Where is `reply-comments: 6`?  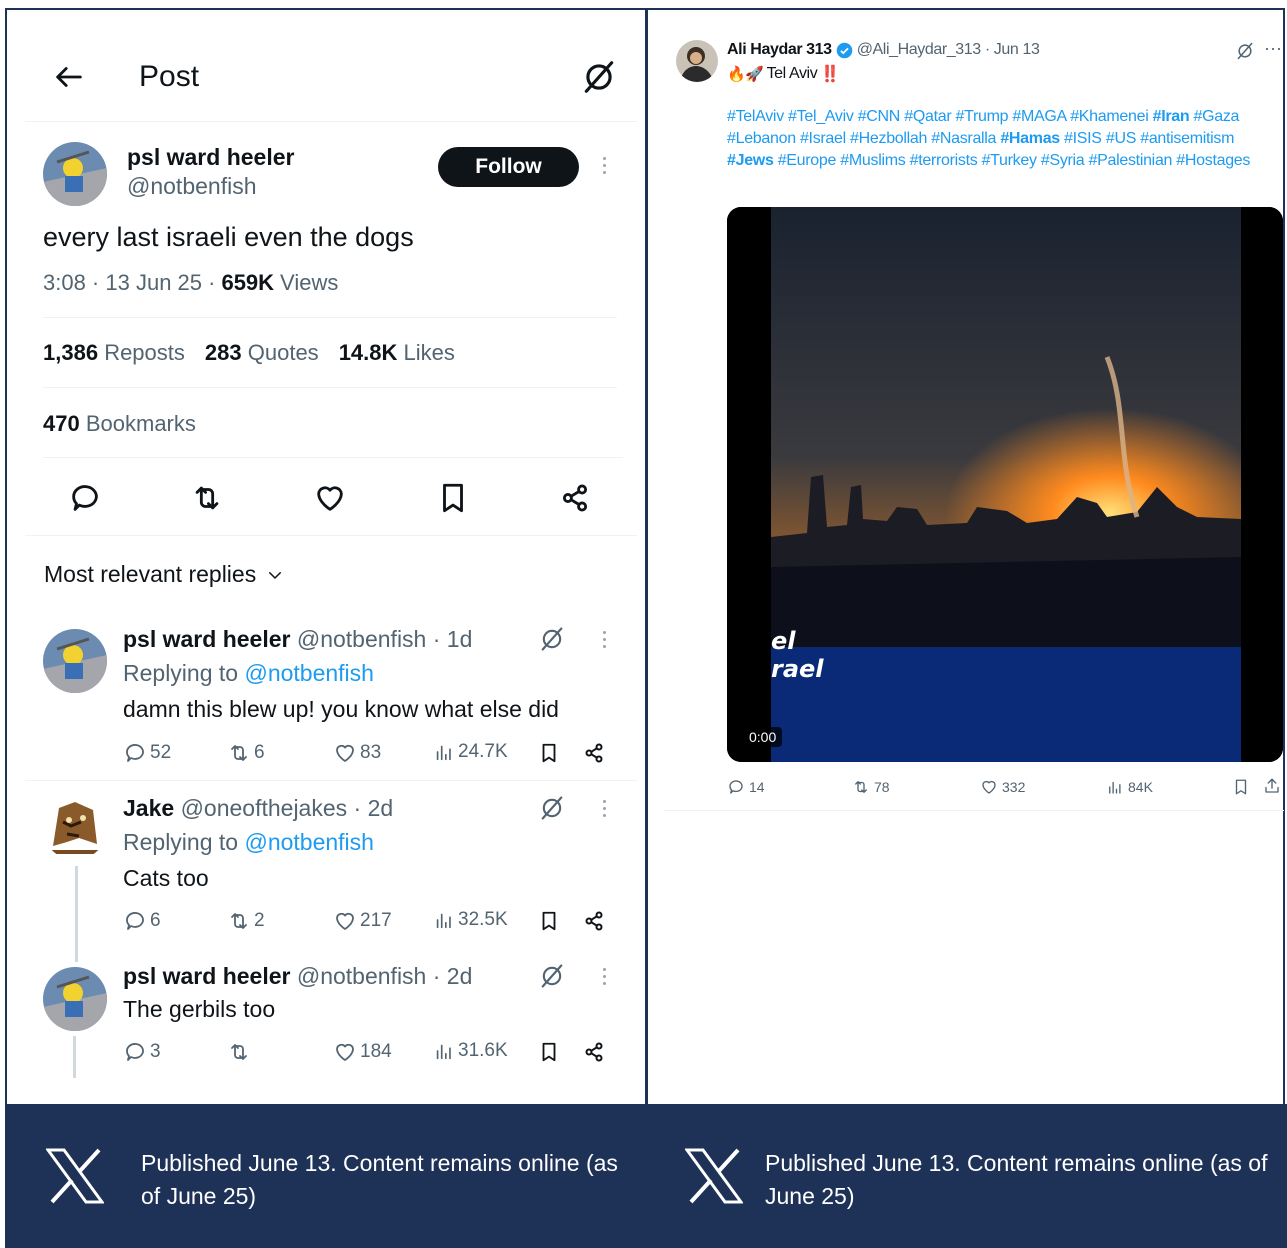
reply-comments: 6 is located at coordinates (142, 921).